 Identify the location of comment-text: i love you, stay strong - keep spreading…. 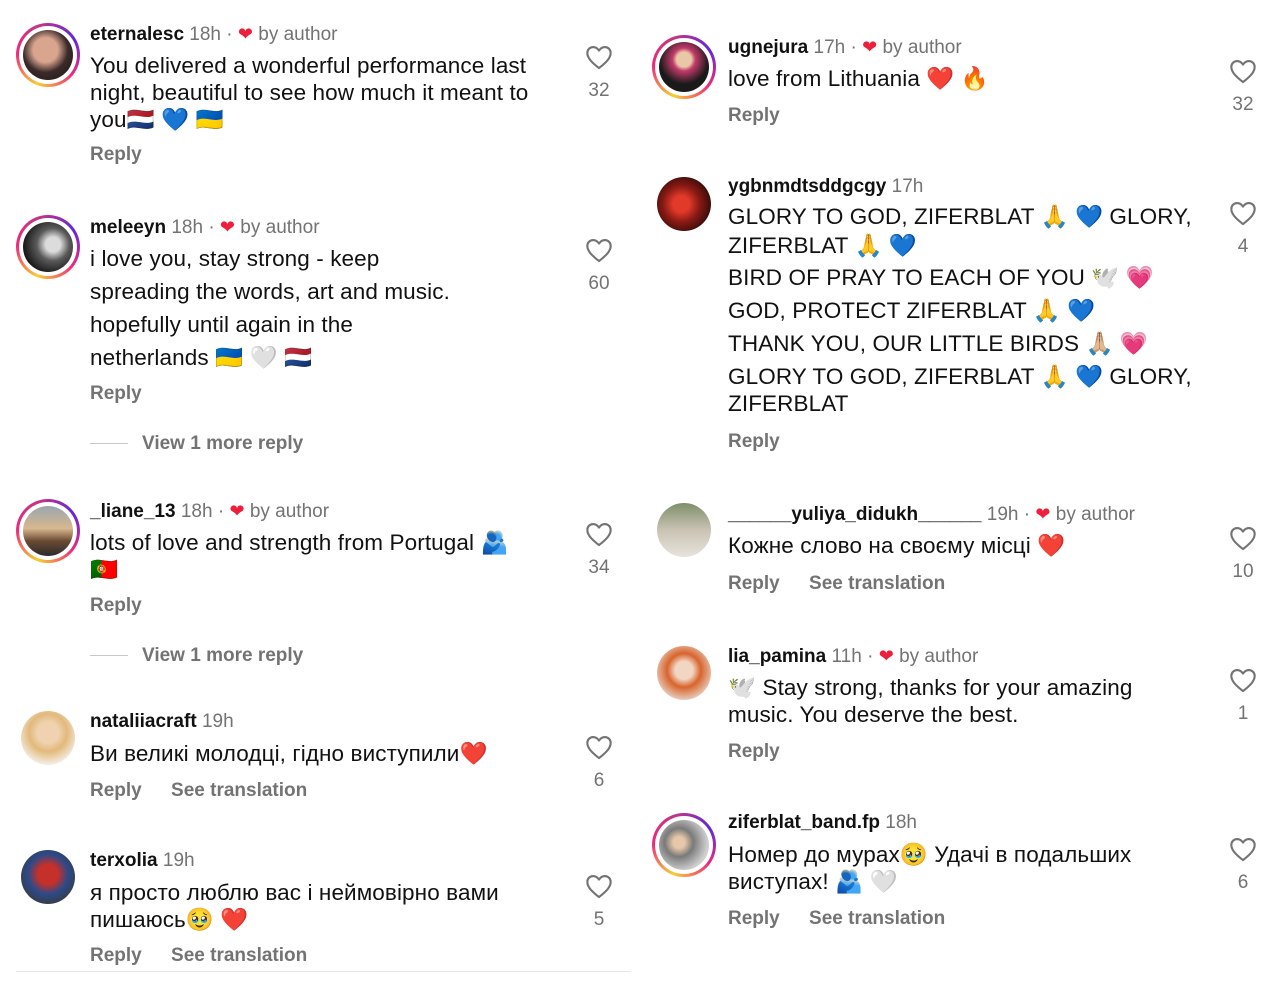
(270, 308).